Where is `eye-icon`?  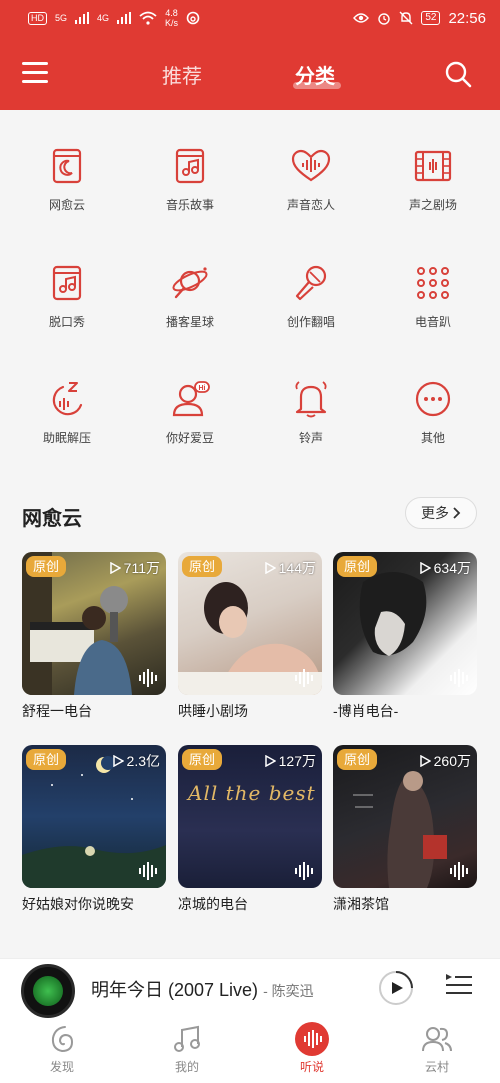
eye-icon is located at coordinates (361, 18).